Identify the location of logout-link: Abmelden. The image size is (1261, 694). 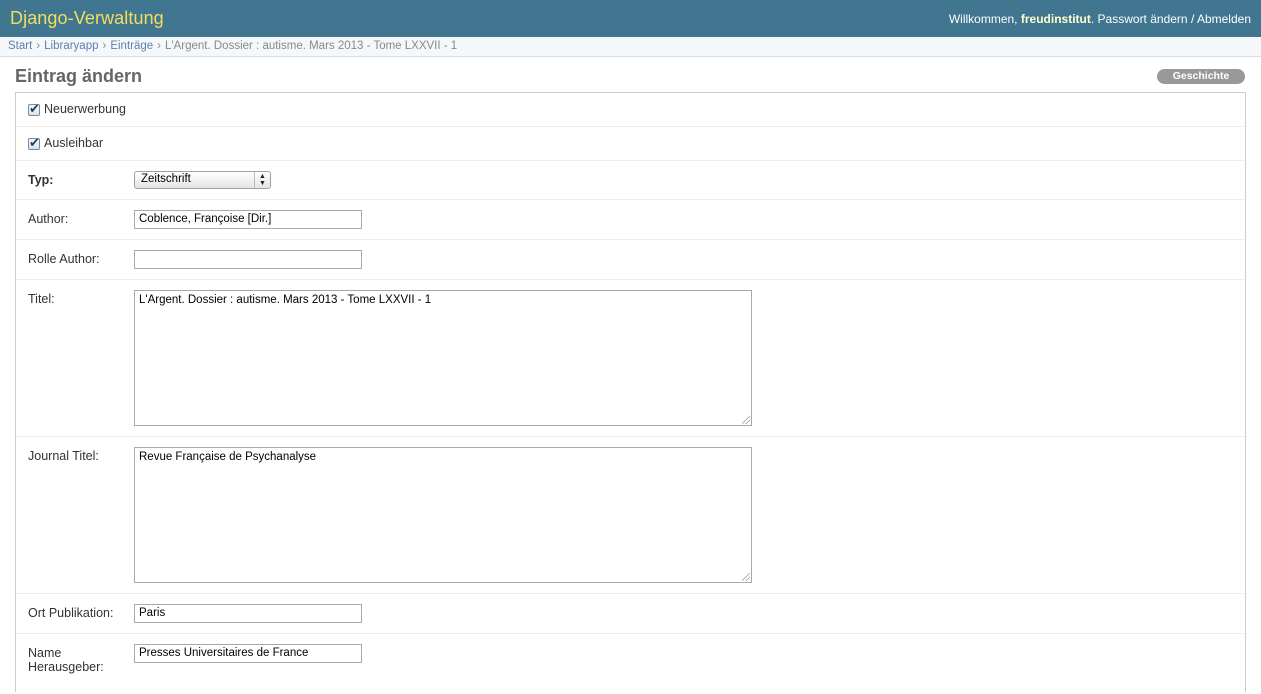
(1224, 19).